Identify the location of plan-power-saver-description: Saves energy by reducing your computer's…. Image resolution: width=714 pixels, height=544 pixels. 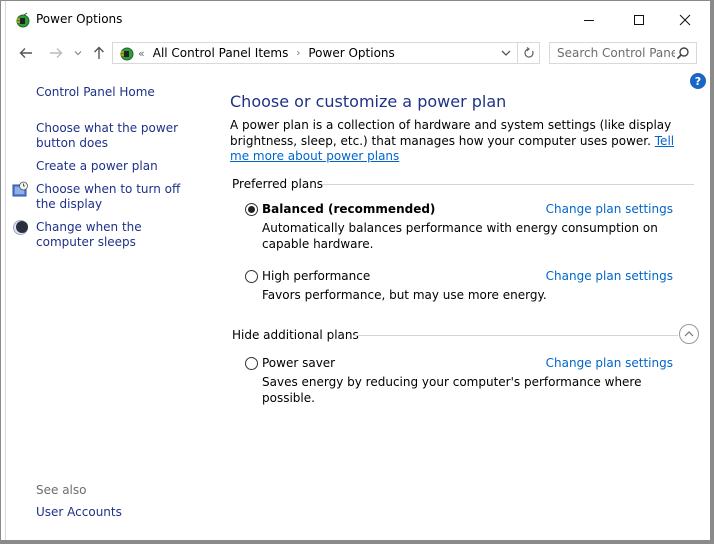
(452, 390).